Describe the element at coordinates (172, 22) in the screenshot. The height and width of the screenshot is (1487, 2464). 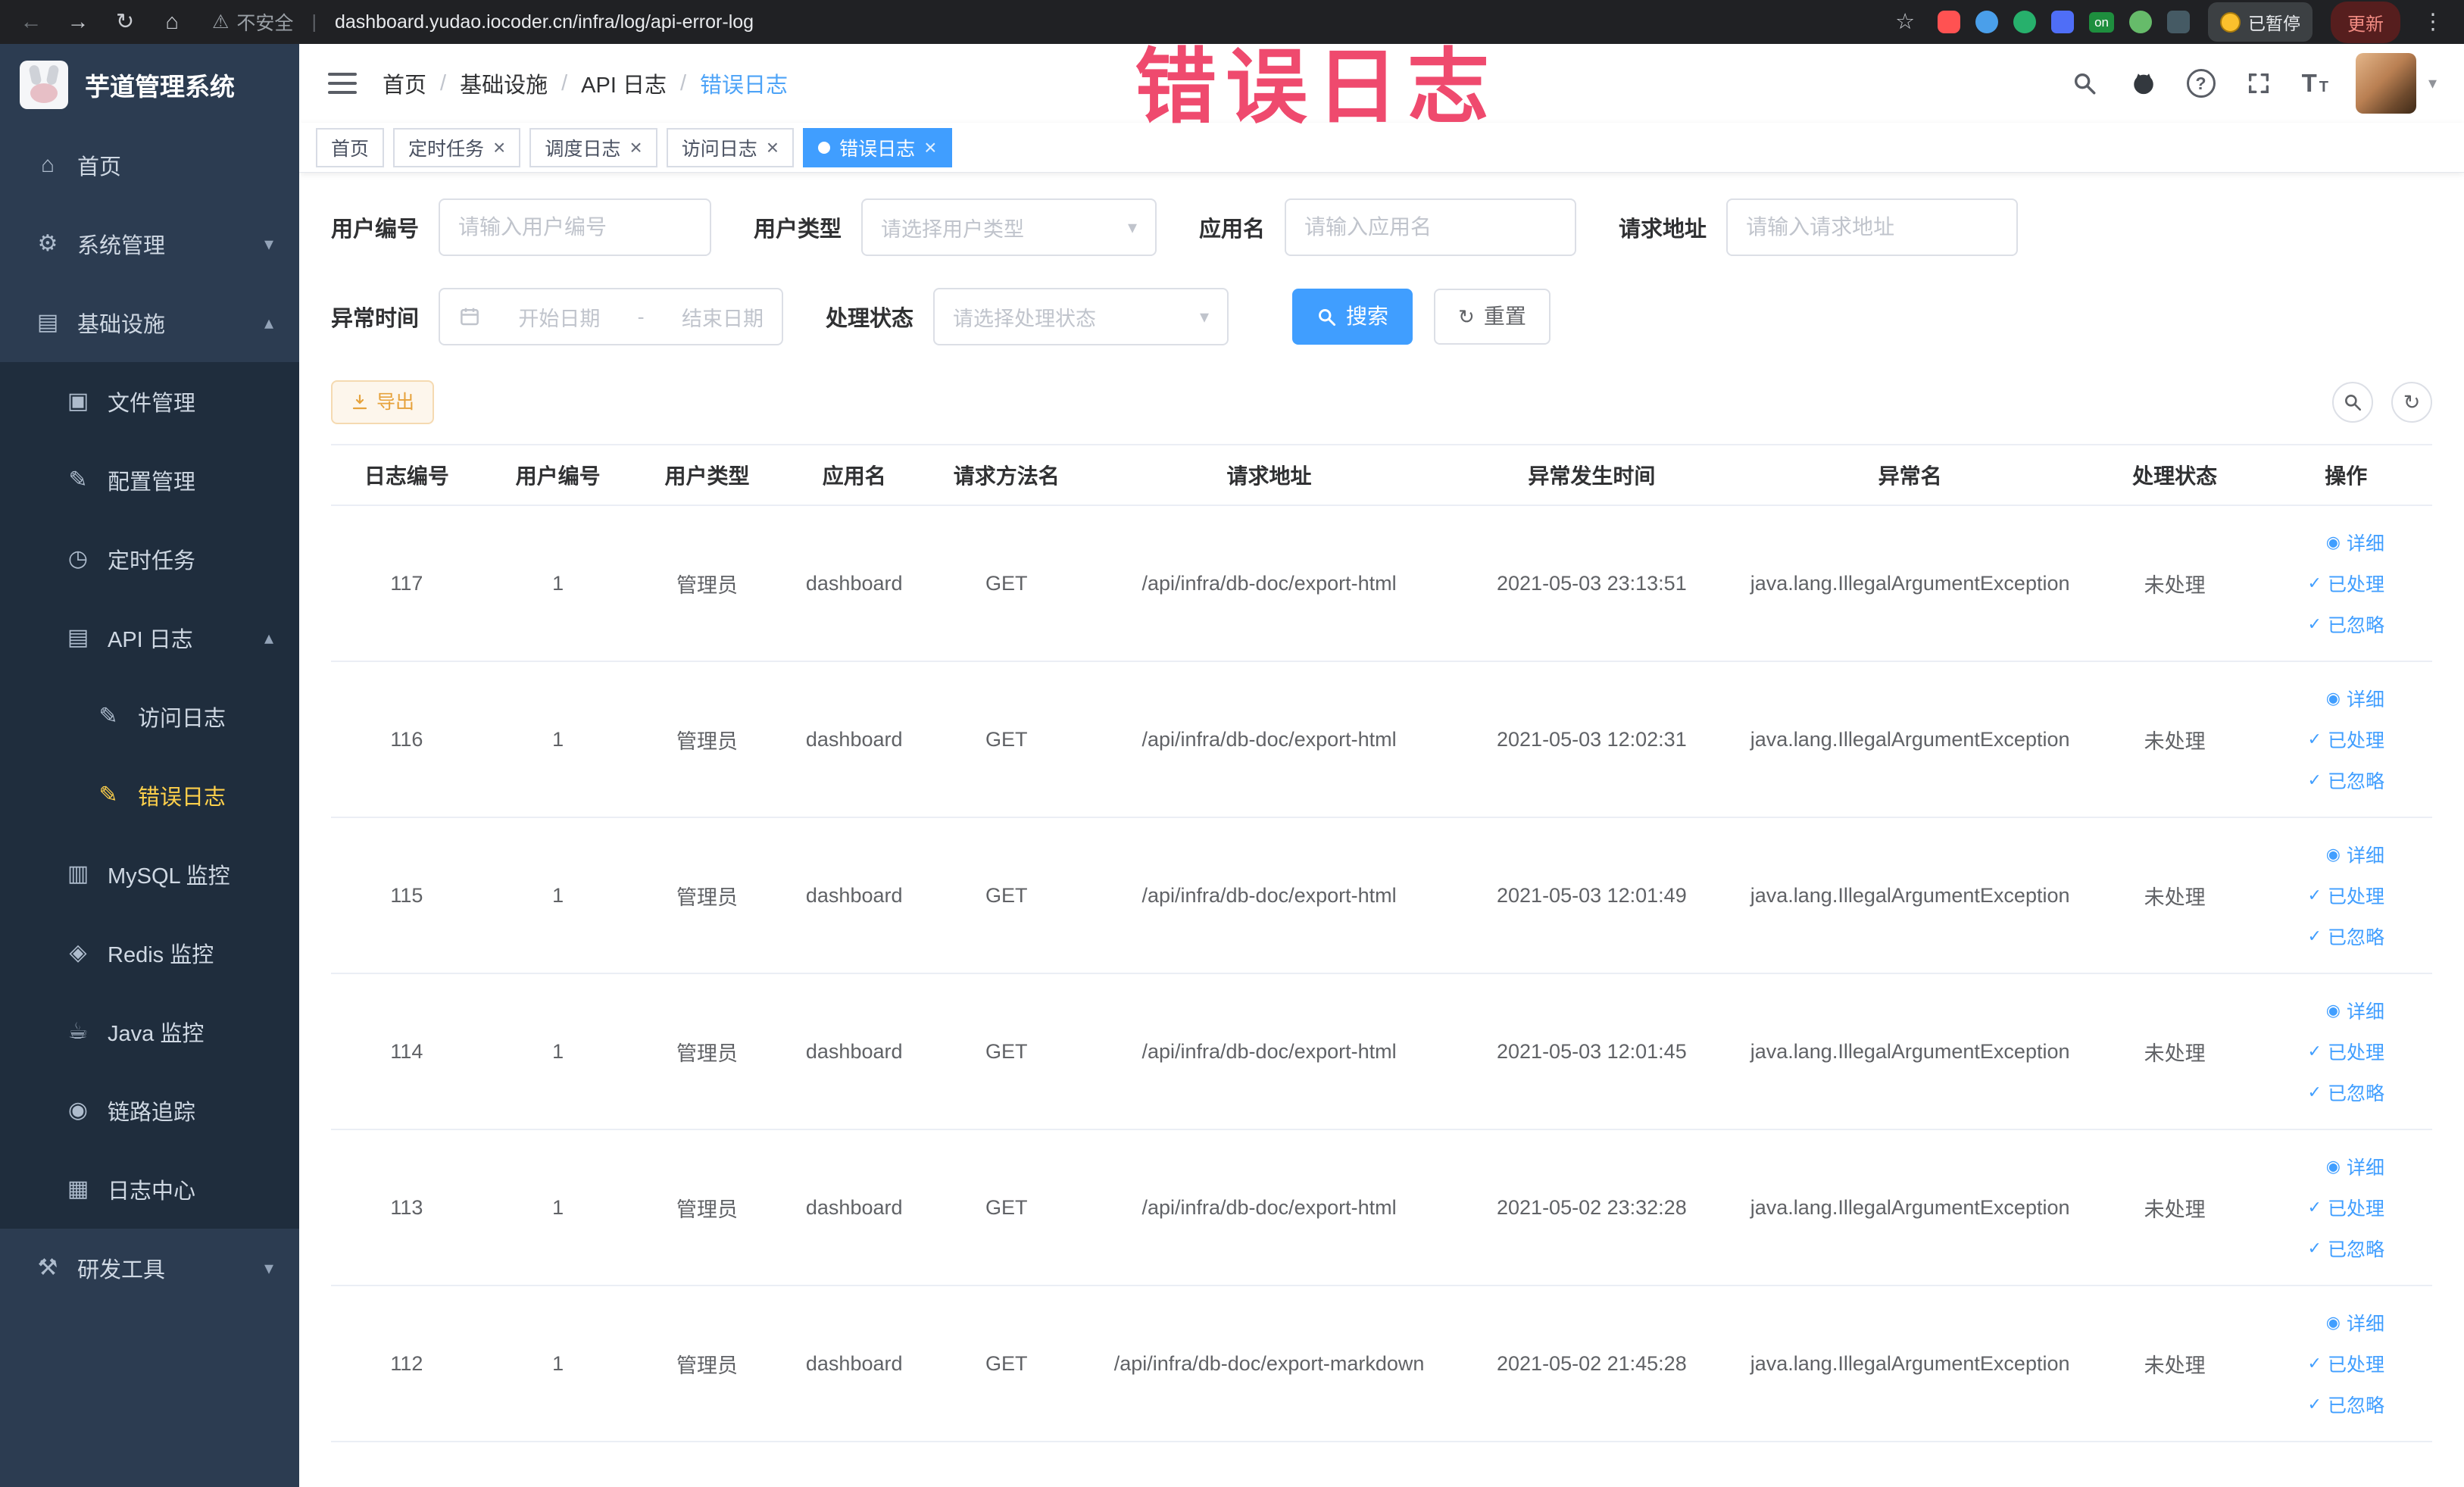
I see `browser-home-icon: ⌂` at that location.